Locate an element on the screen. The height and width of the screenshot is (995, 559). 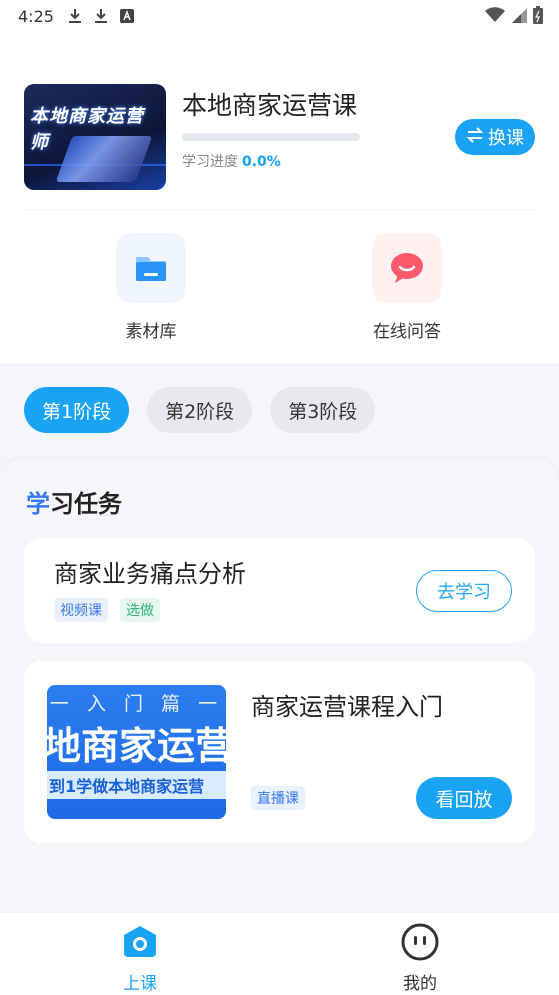
task-title: 商家运营课程入门 is located at coordinates (347, 707).